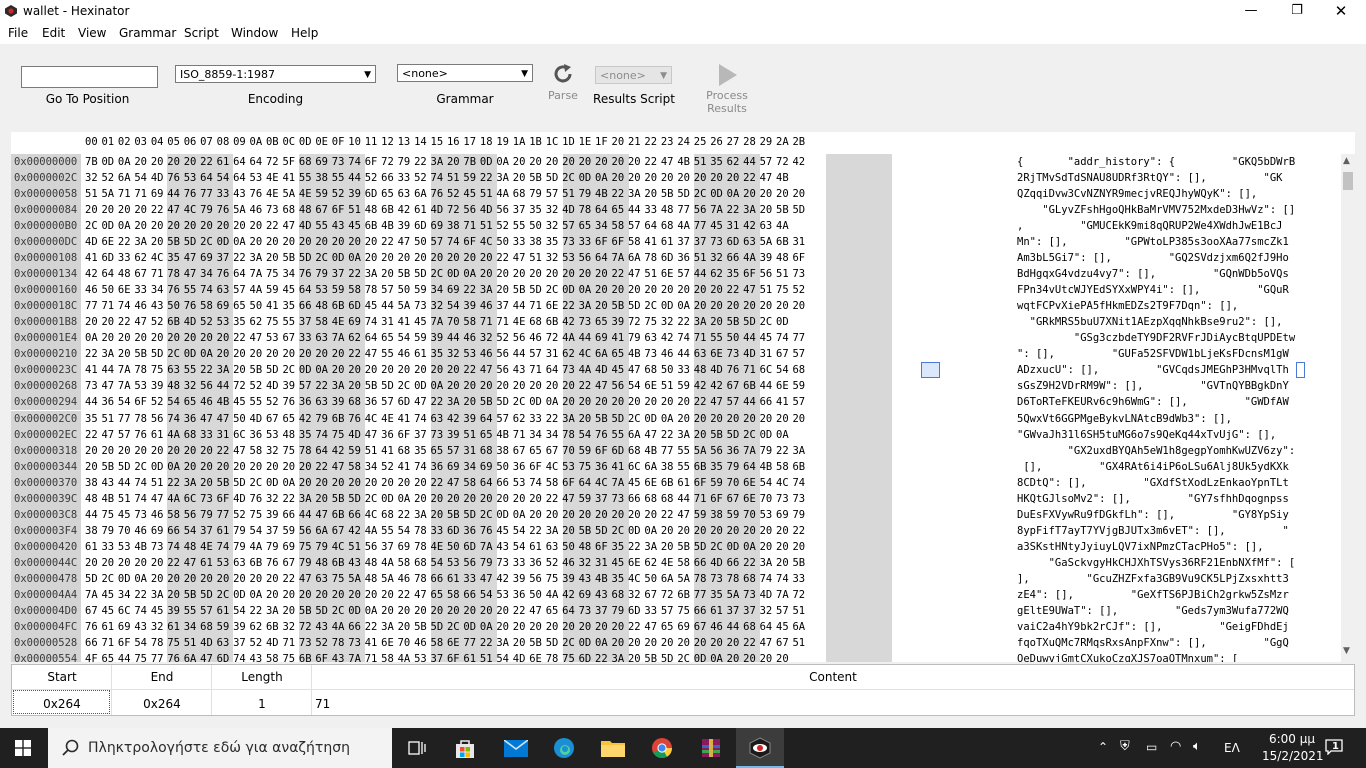  What do you see at coordinates (702, 386) in the screenshot?
I see `byte-cell: 42` at bounding box center [702, 386].